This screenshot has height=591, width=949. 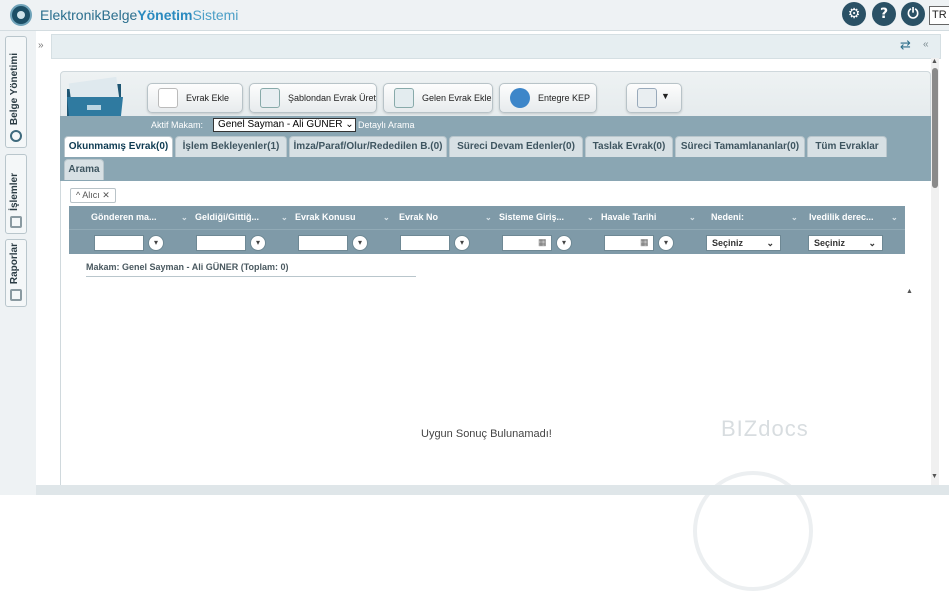 I want to click on document-add-icon, so click(x=168, y=98).